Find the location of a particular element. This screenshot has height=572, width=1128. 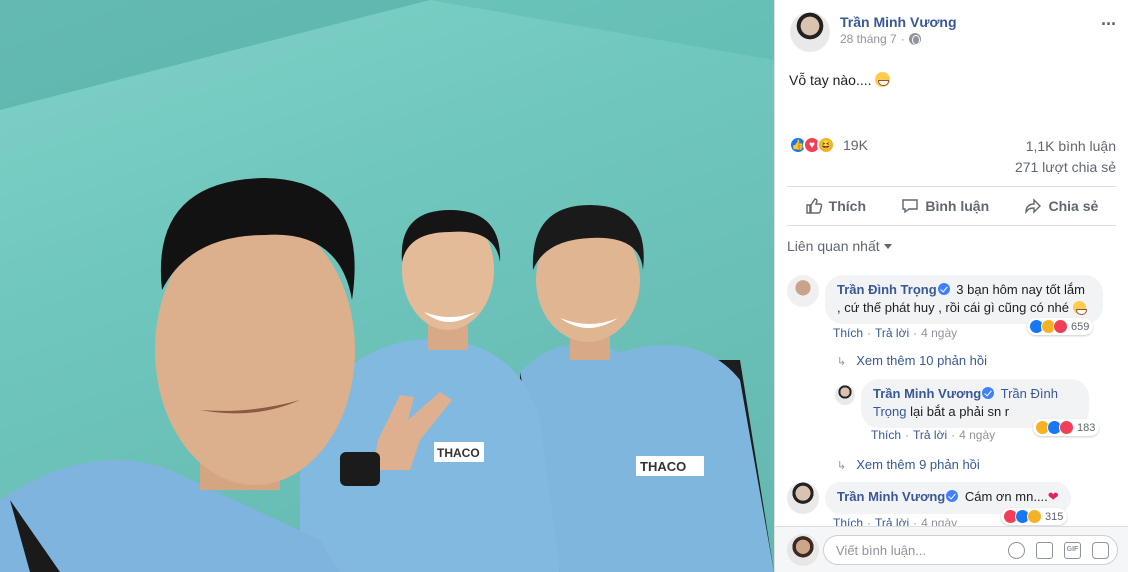

commenter-name: Trần Minh Vương is located at coordinates (891, 496).